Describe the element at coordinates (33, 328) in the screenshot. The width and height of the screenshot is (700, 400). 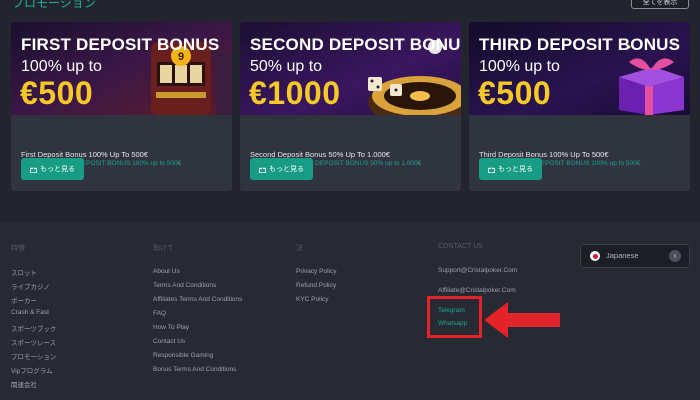
I see `footer-link-sportsbook: スポーツブック` at that location.